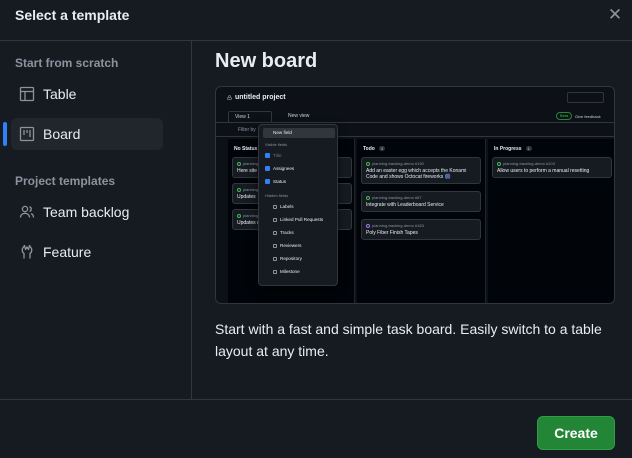  Describe the element at coordinates (27, 251) in the screenshot. I see `feature-icon` at that location.